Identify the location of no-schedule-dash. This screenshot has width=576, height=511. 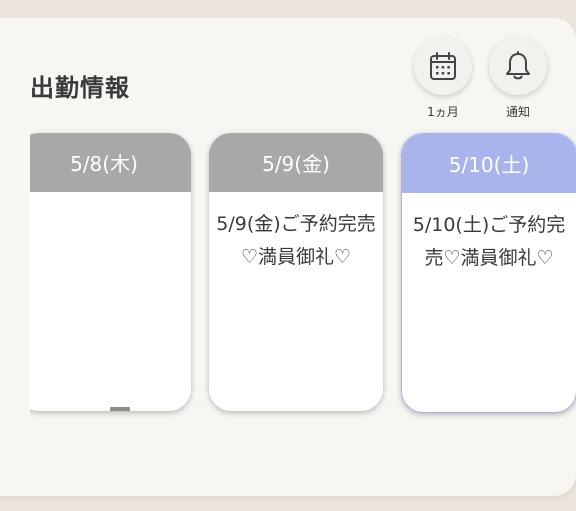
(120, 409).